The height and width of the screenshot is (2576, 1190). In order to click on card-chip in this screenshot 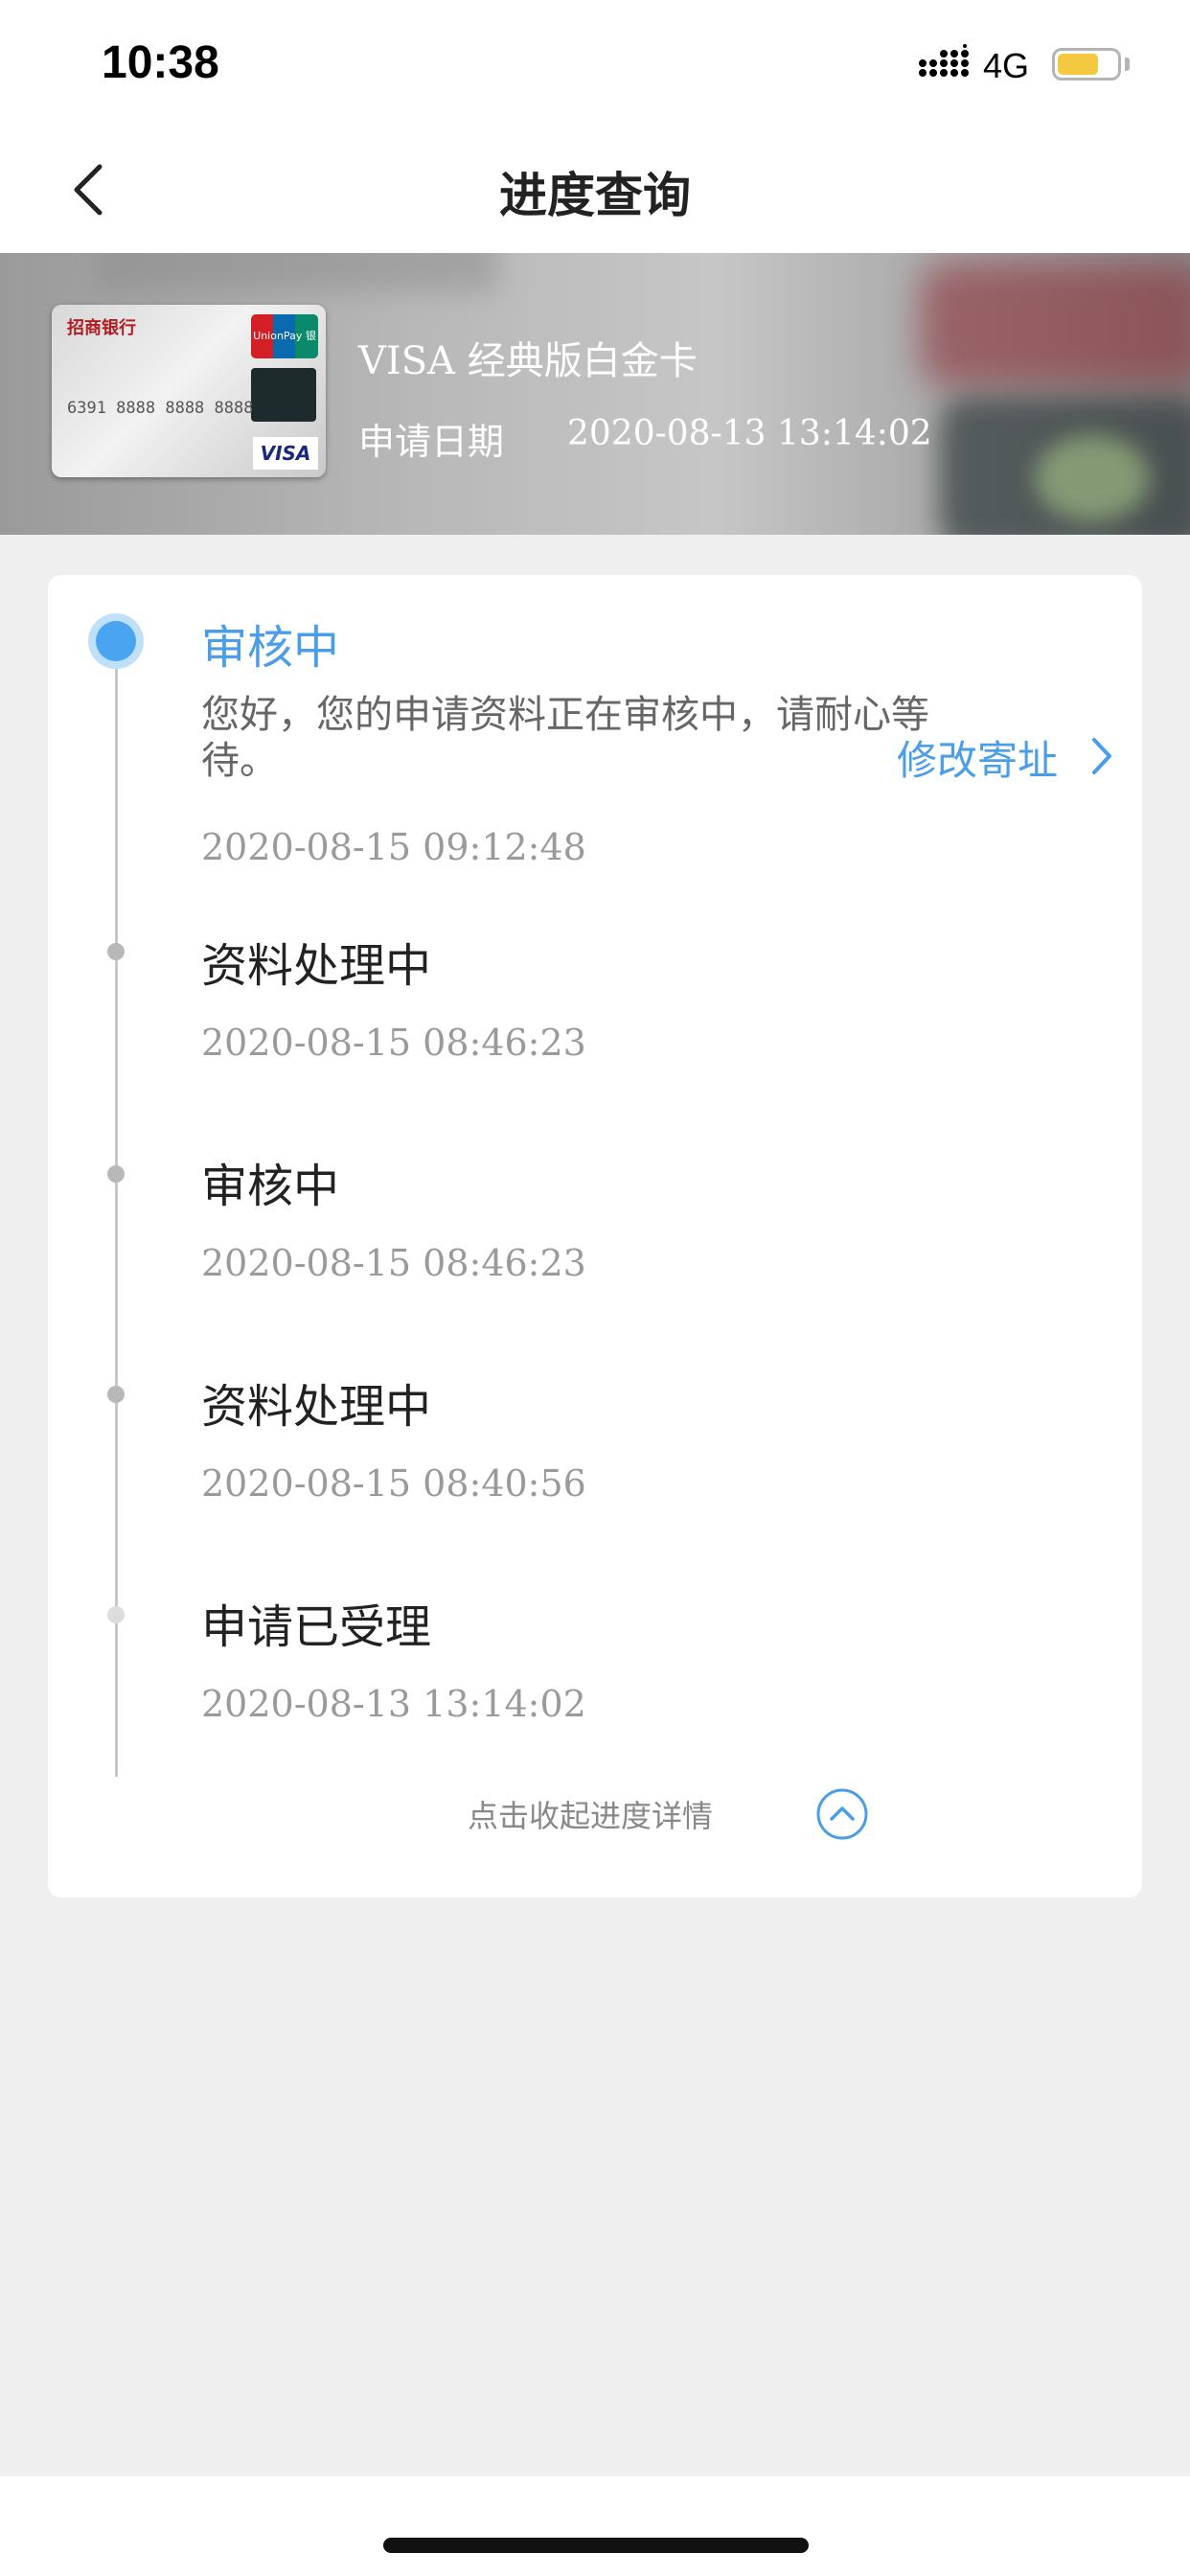, I will do `click(284, 395)`.